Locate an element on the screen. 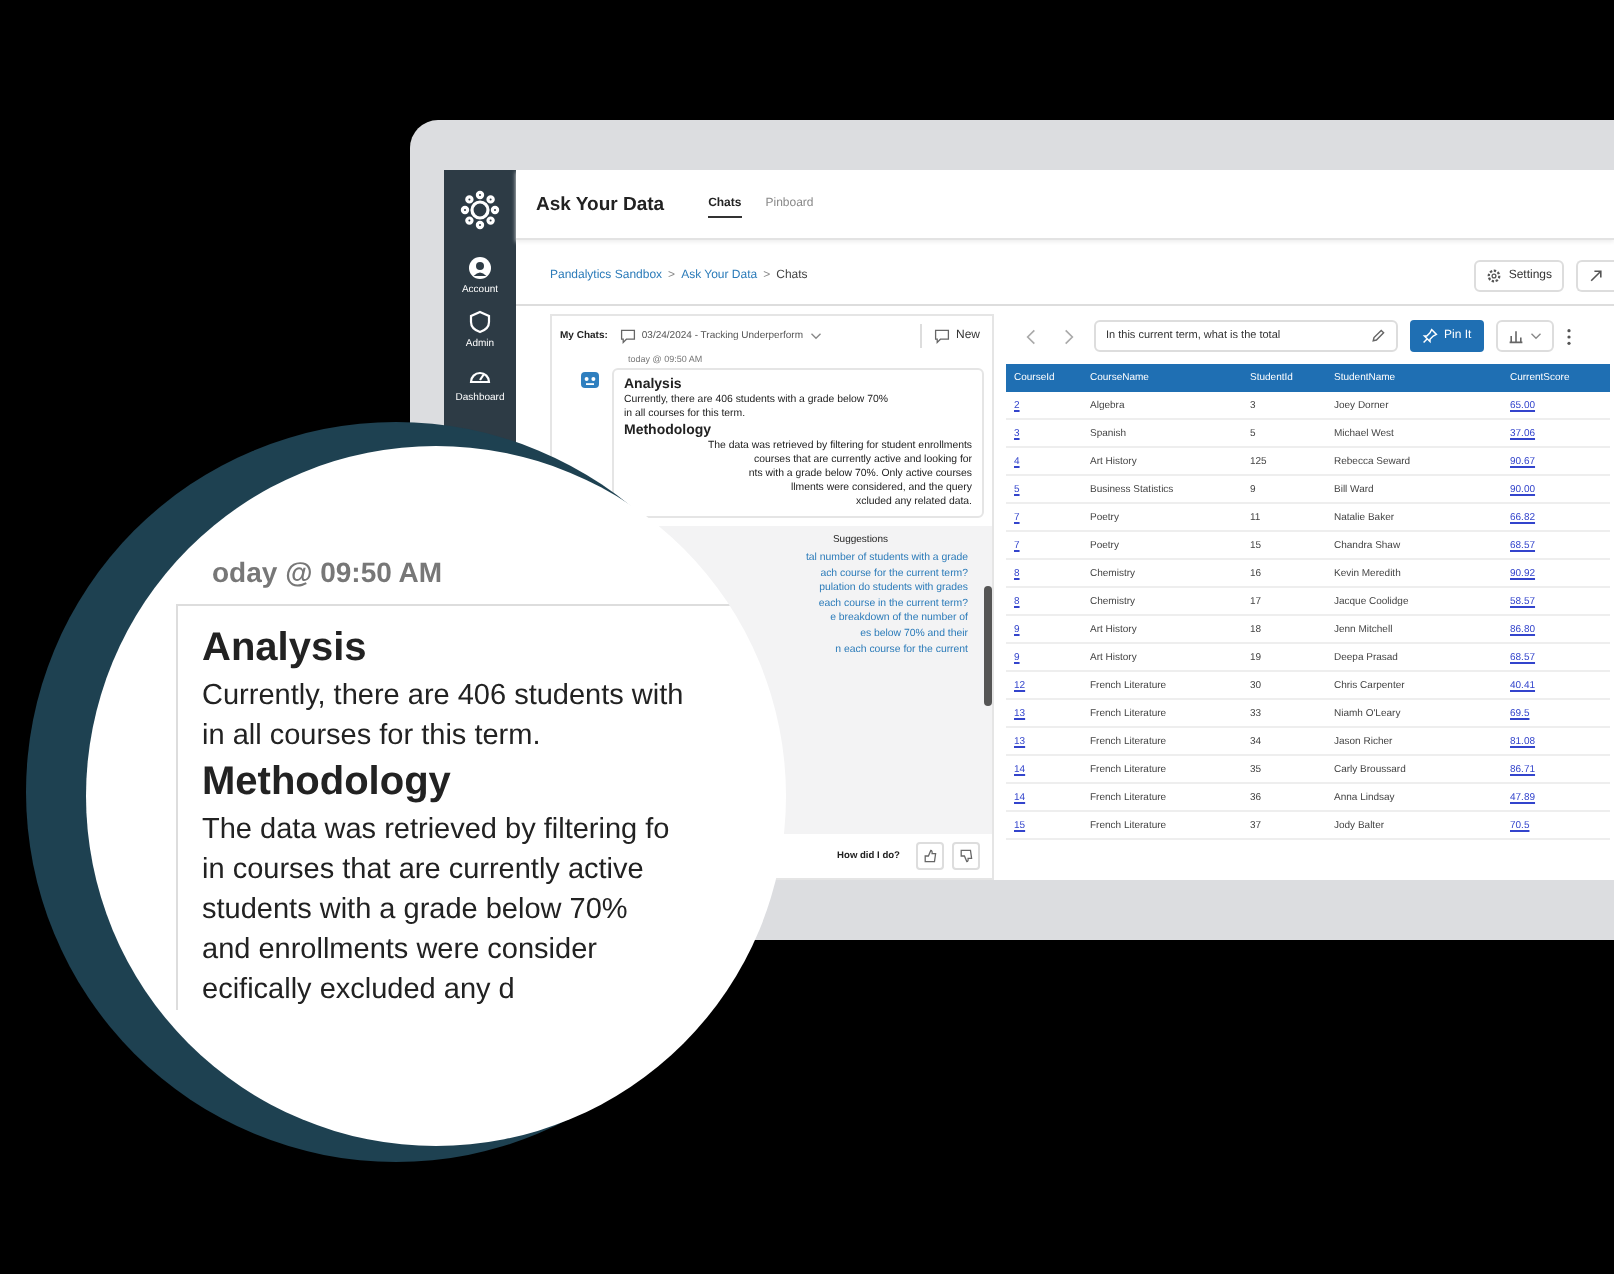 The height and width of the screenshot is (1274, 1614). chat-bubble-icon is located at coordinates (627, 336).